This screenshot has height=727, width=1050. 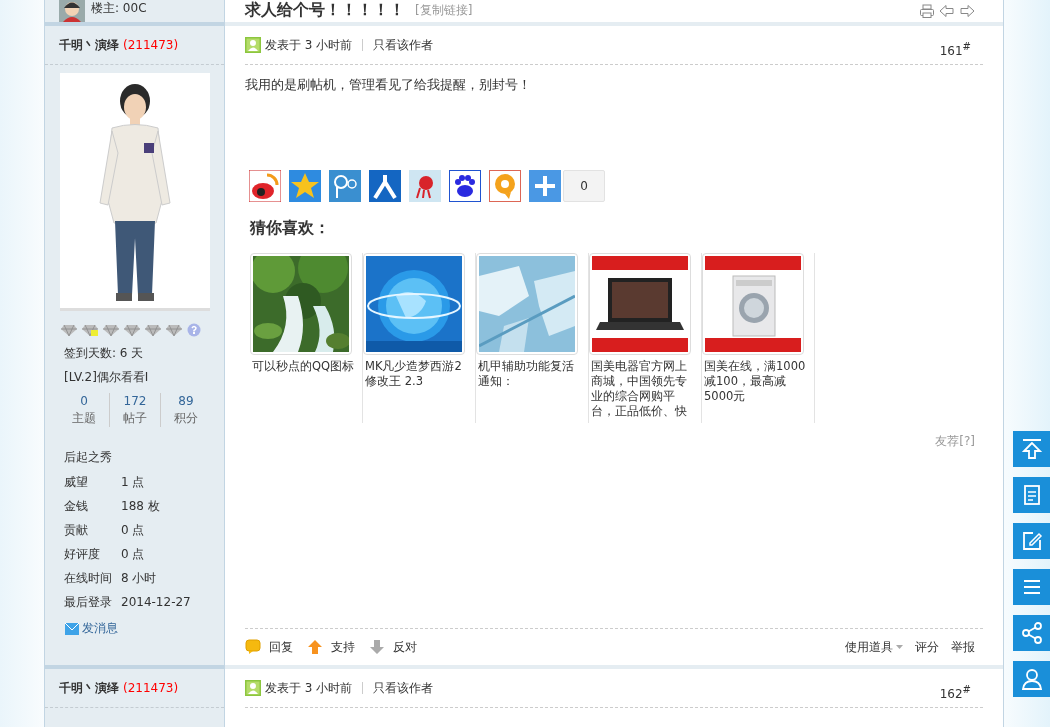 What do you see at coordinates (194, 330) in the screenshot?
I see `help-icon` at bounding box center [194, 330].